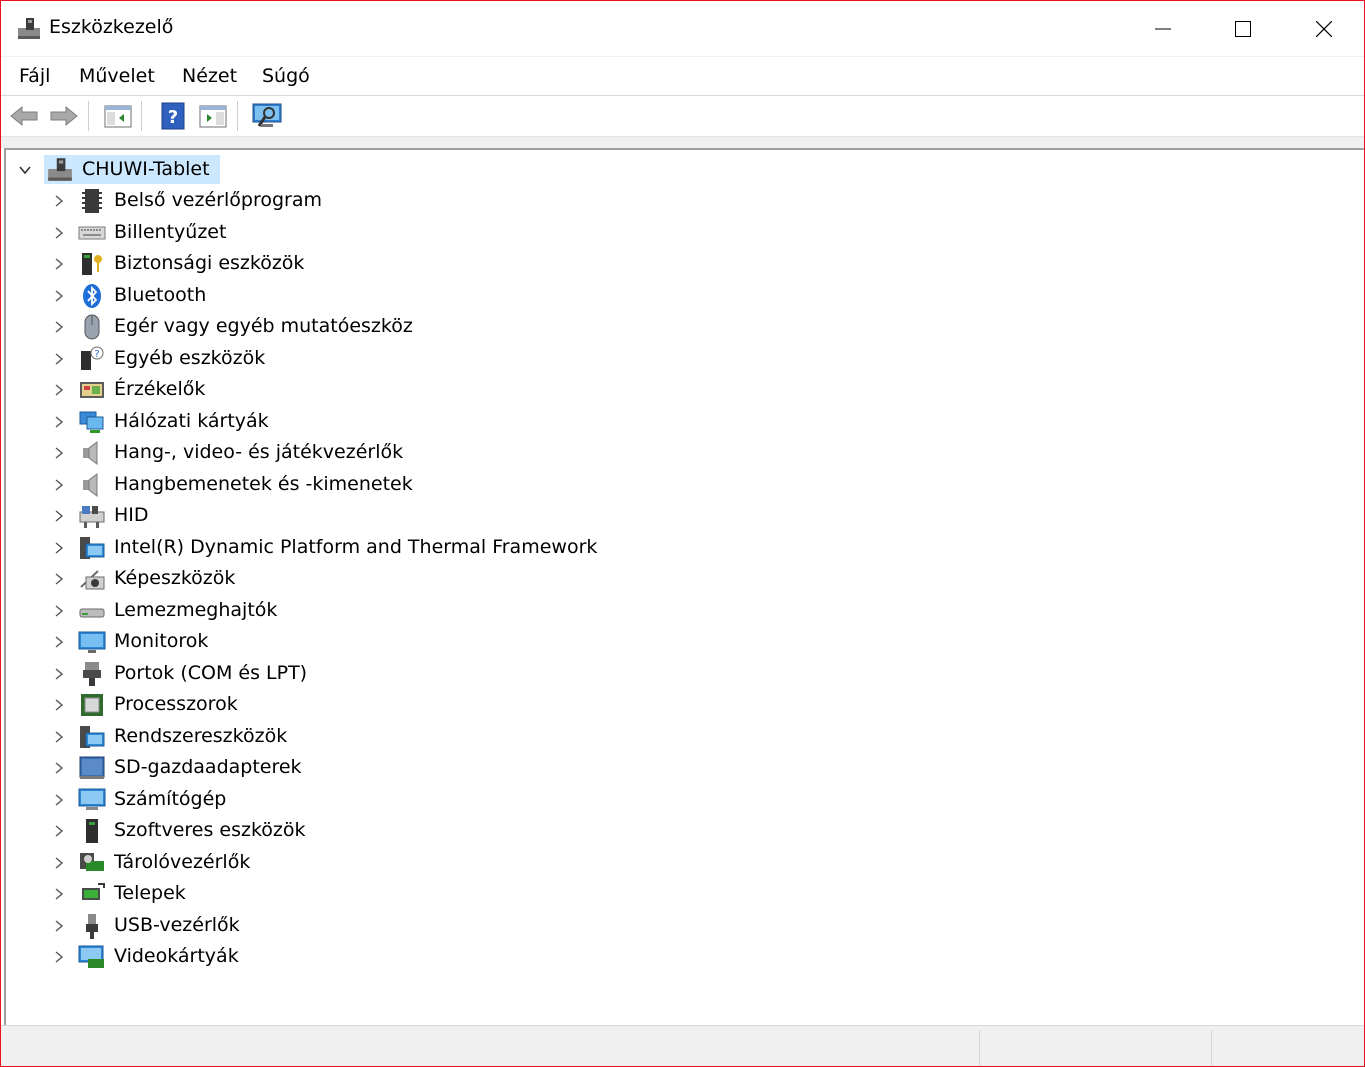 This screenshot has height=1067, width=1365. What do you see at coordinates (682, 142) in the screenshot?
I see `toolbar-bottom-border` at bounding box center [682, 142].